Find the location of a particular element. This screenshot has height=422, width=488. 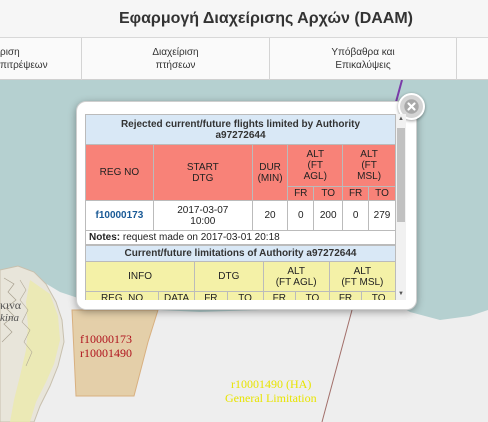

nav-item-label: ριση πιτρέψεων is located at coordinates (24, 59).